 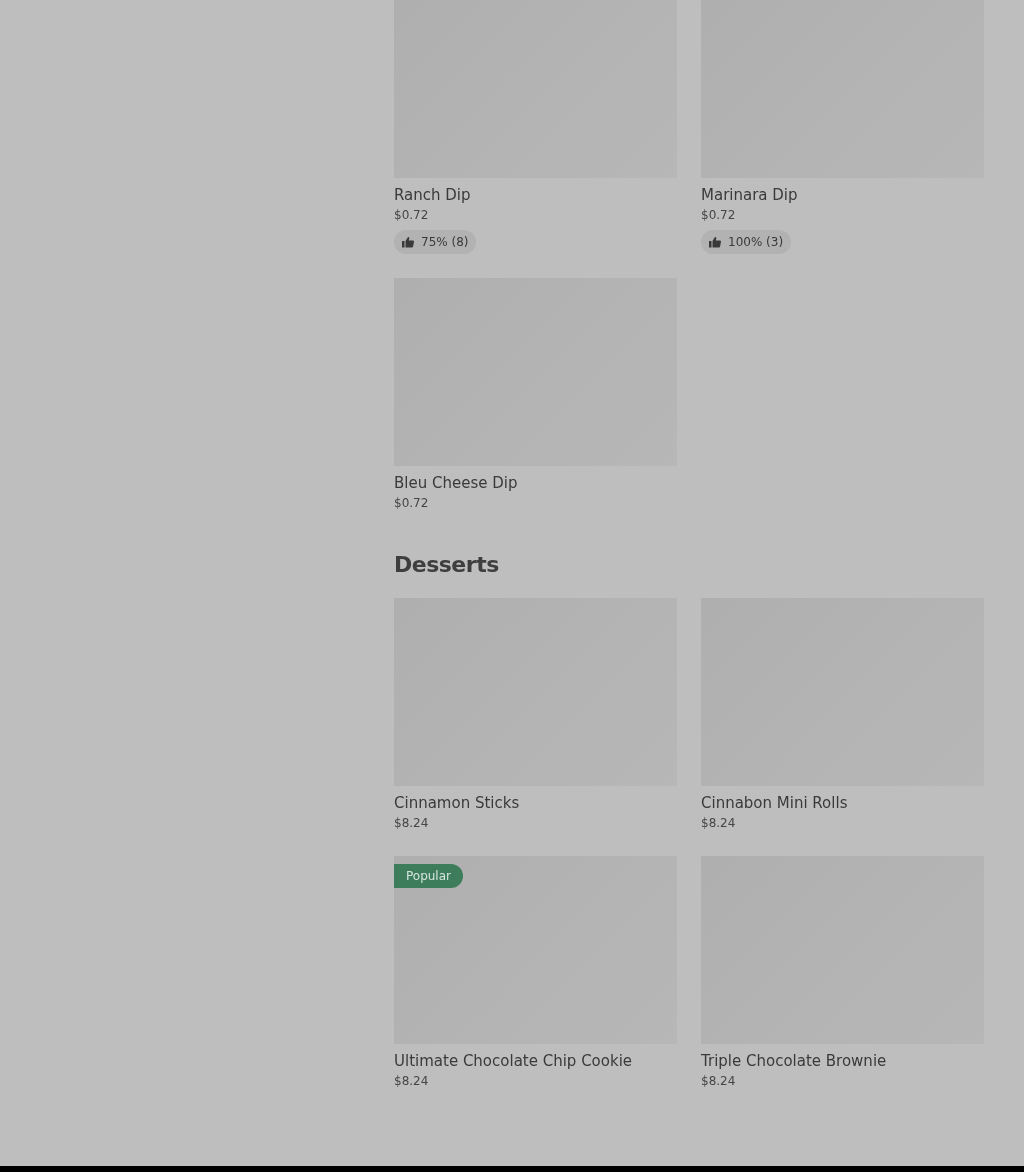 What do you see at coordinates (535, 950) in the screenshot?
I see `image-placeholder` at bounding box center [535, 950].